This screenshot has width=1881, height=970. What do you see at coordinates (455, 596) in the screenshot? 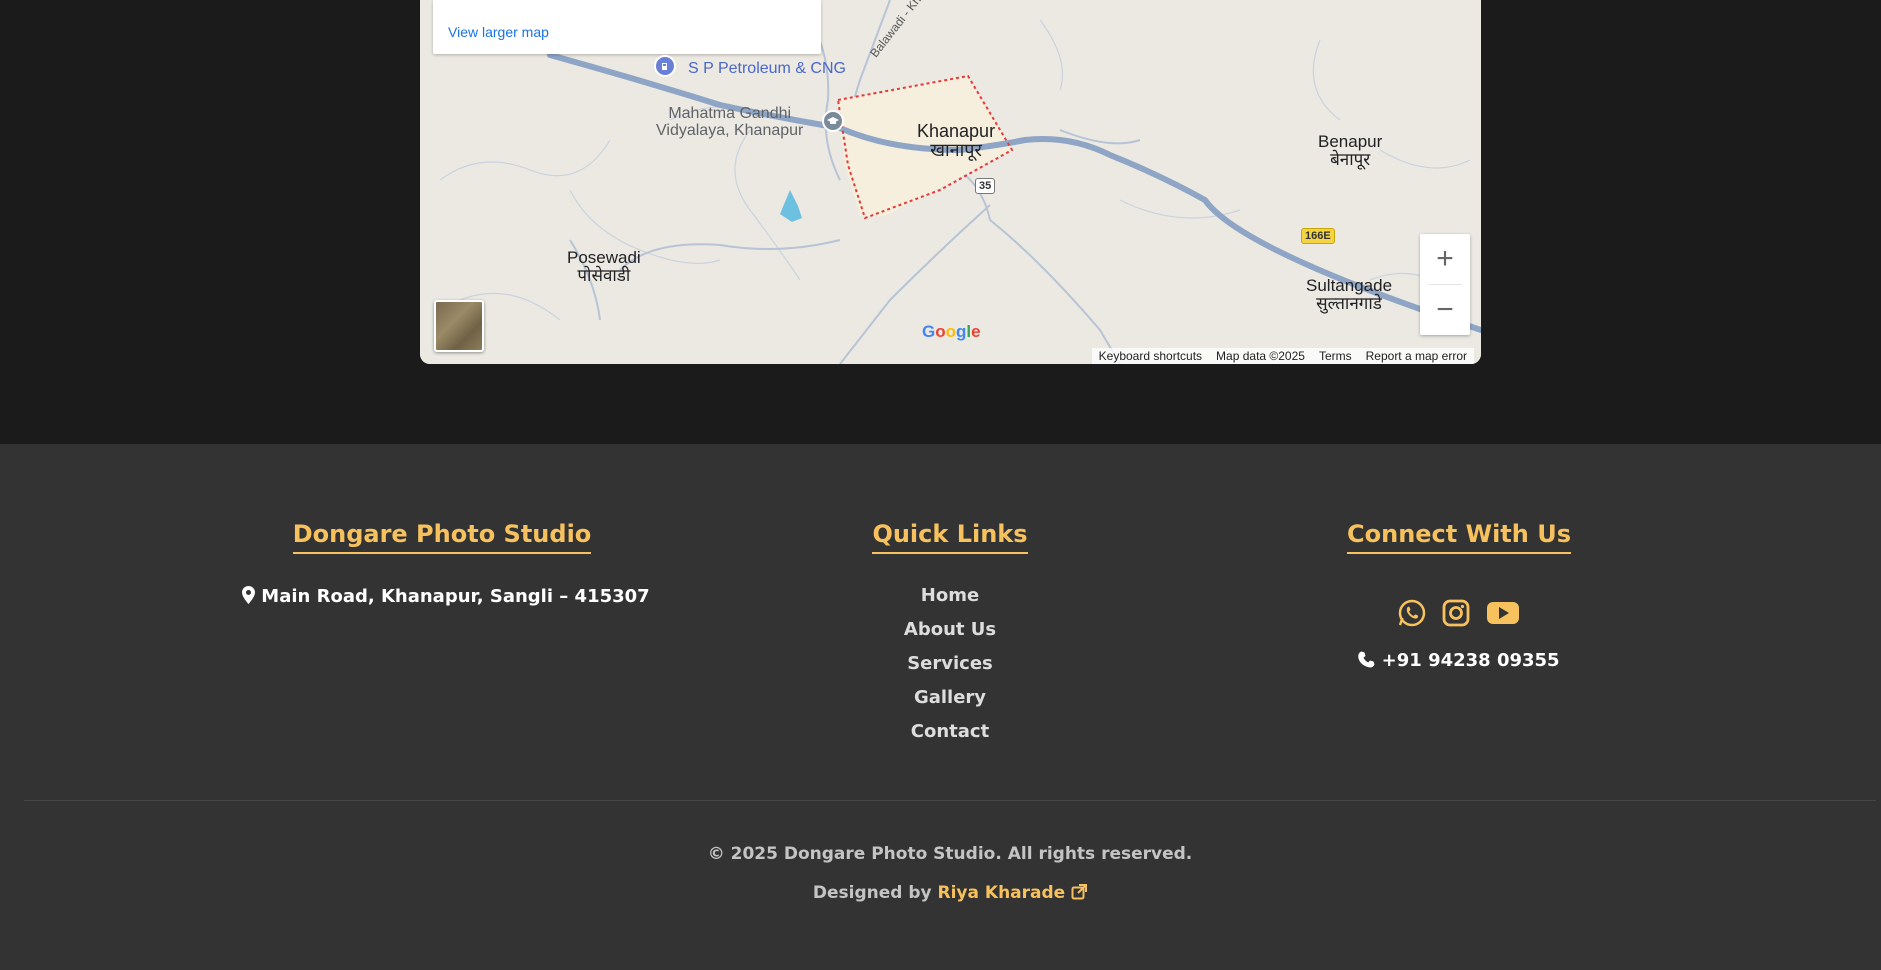
I see `footer-address-text: Main Road, Khanapur, Sangli – 415307` at bounding box center [455, 596].